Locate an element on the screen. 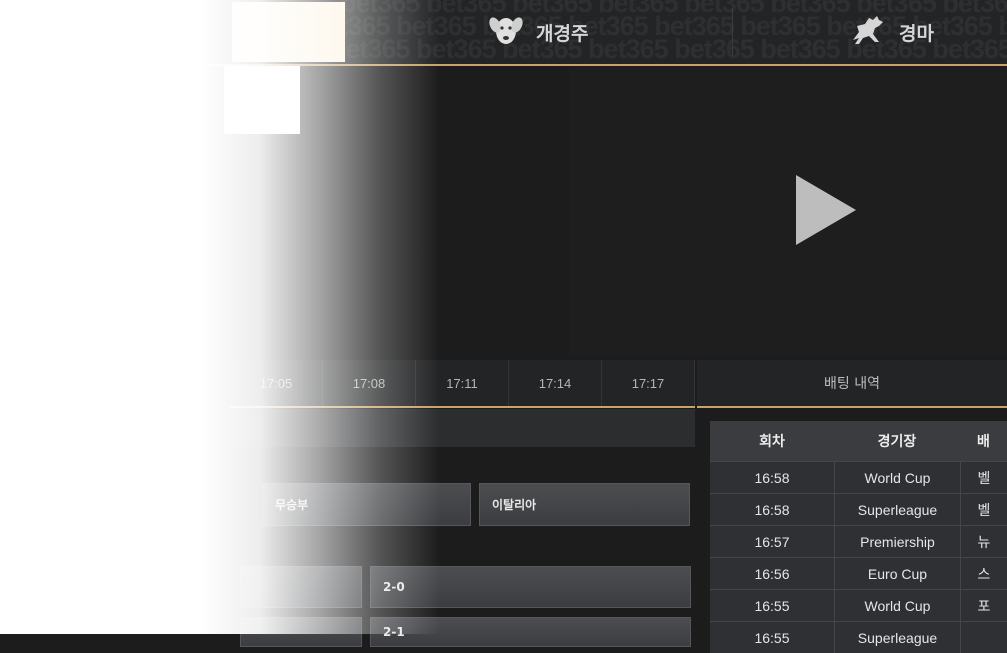  cell-bet: 스 is located at coordinates (983, 573).